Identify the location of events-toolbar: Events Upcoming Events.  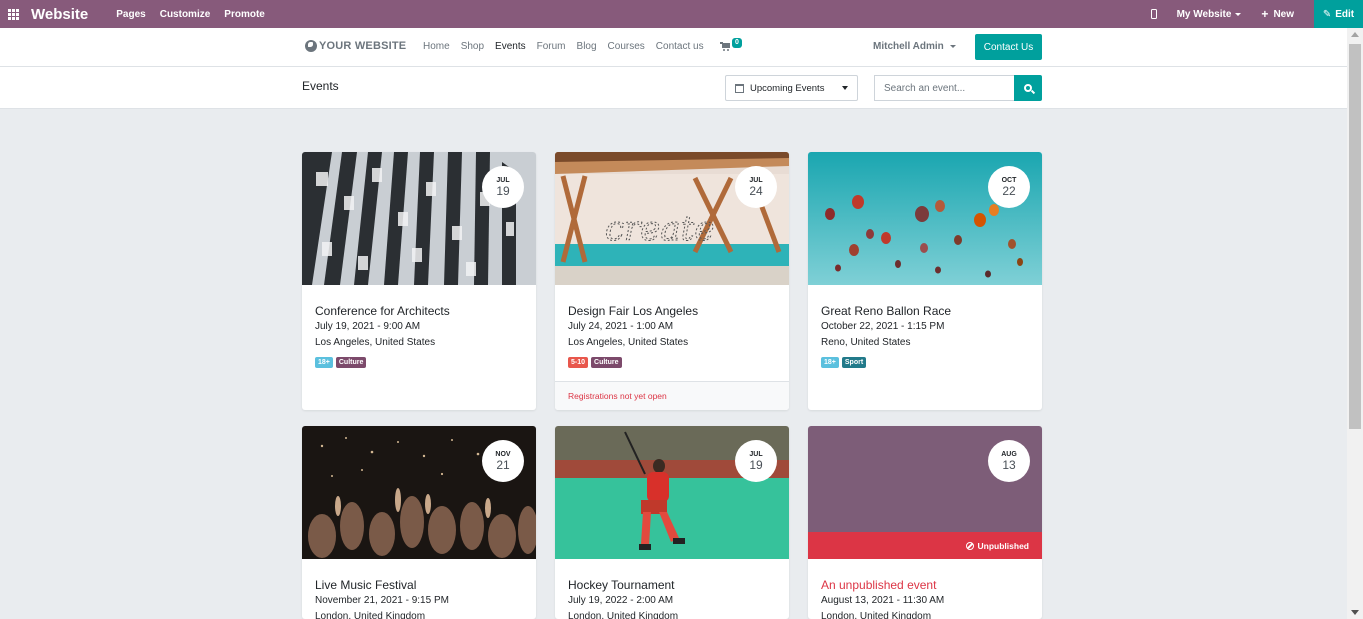
(673, 88).